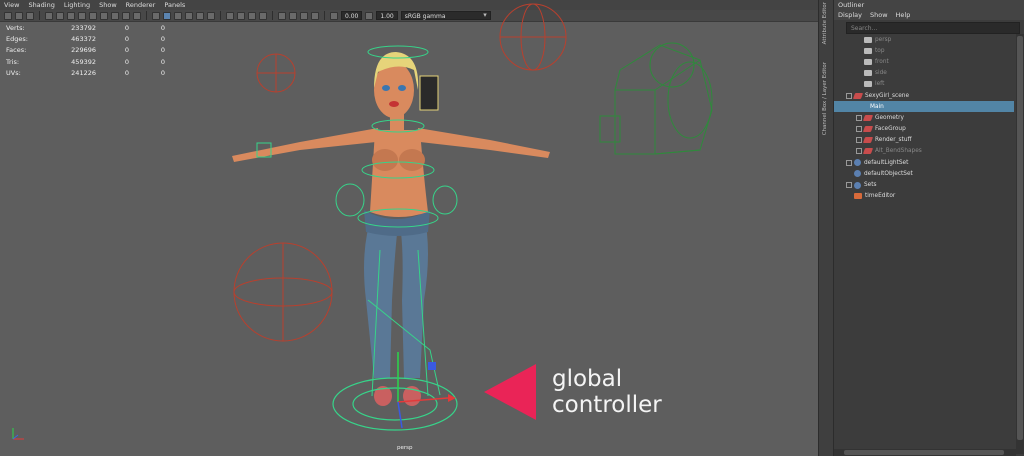 The height and width of the screenshot is (456, 1024). Describe the element at coordinates (924, 173) in the screenshot. I see `outliner-item: defaultObjectSet` at that location.